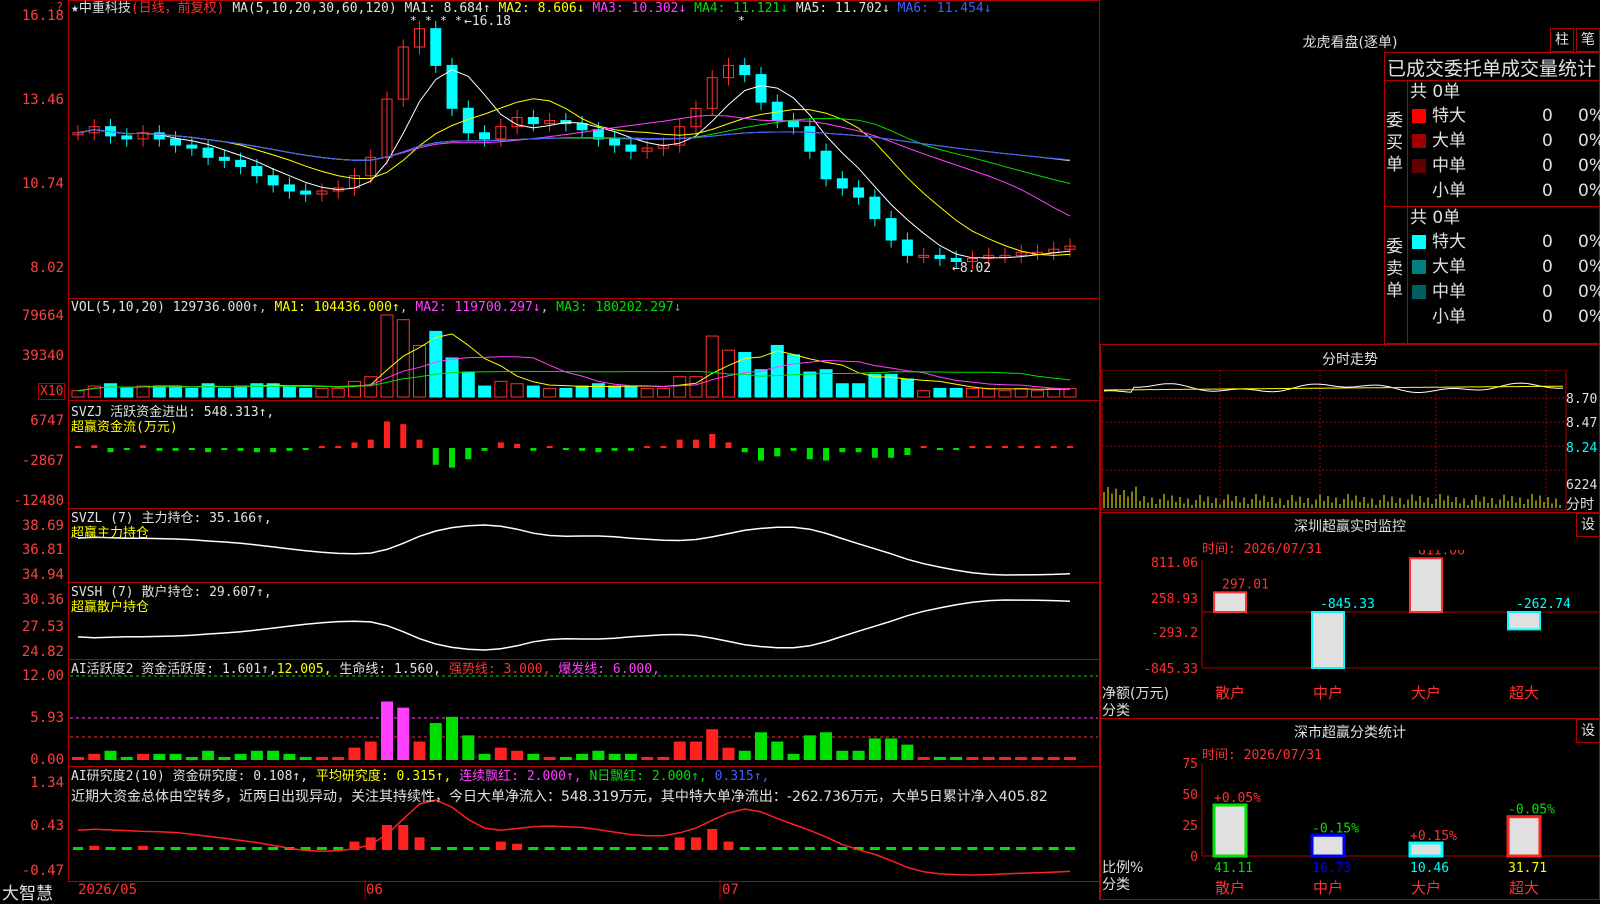  What do you see at coordinates (27, 891) in the screenshot?
I see `brand-logo: 大智慧` at bounding box center [27, 891].